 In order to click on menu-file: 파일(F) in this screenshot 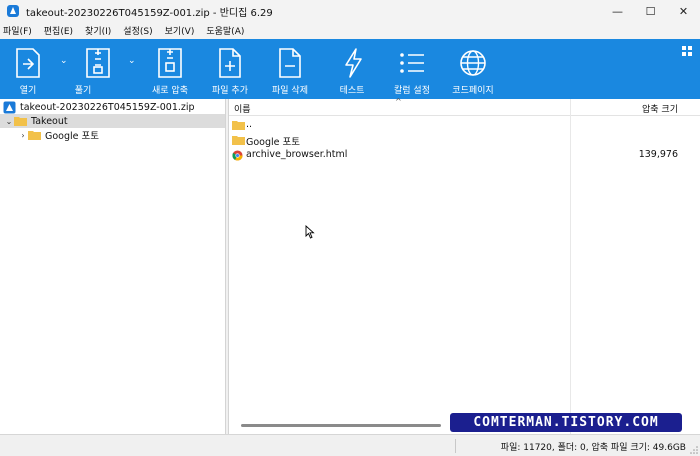, I will do `click(17, 30)`.